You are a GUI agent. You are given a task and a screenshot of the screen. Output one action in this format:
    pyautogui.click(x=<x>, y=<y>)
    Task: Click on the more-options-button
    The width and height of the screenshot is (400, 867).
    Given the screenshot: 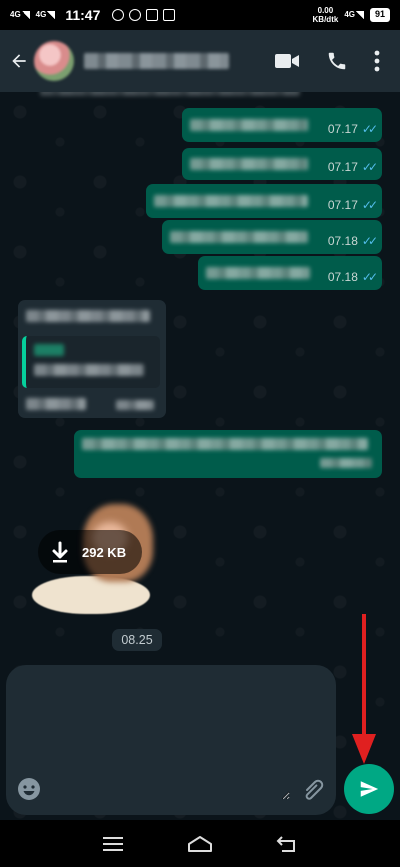 What is the action you would take?
    pyautogui.click(x=377, y=61)
    